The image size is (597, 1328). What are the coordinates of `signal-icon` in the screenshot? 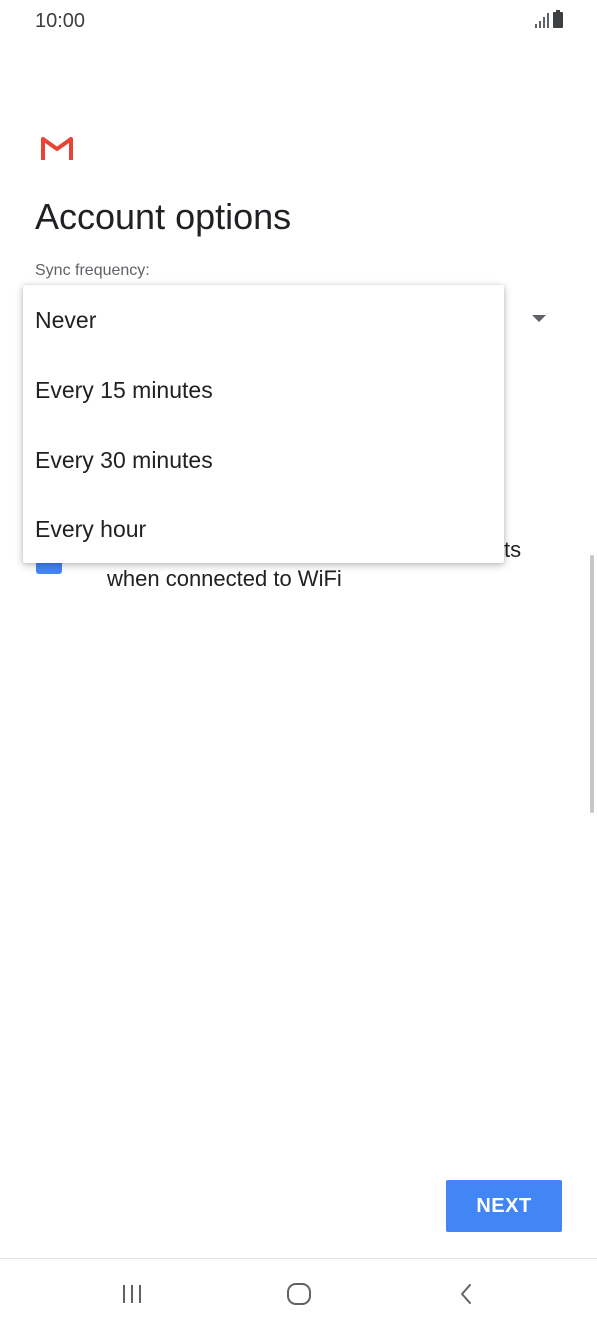 It's located at (542, 20).